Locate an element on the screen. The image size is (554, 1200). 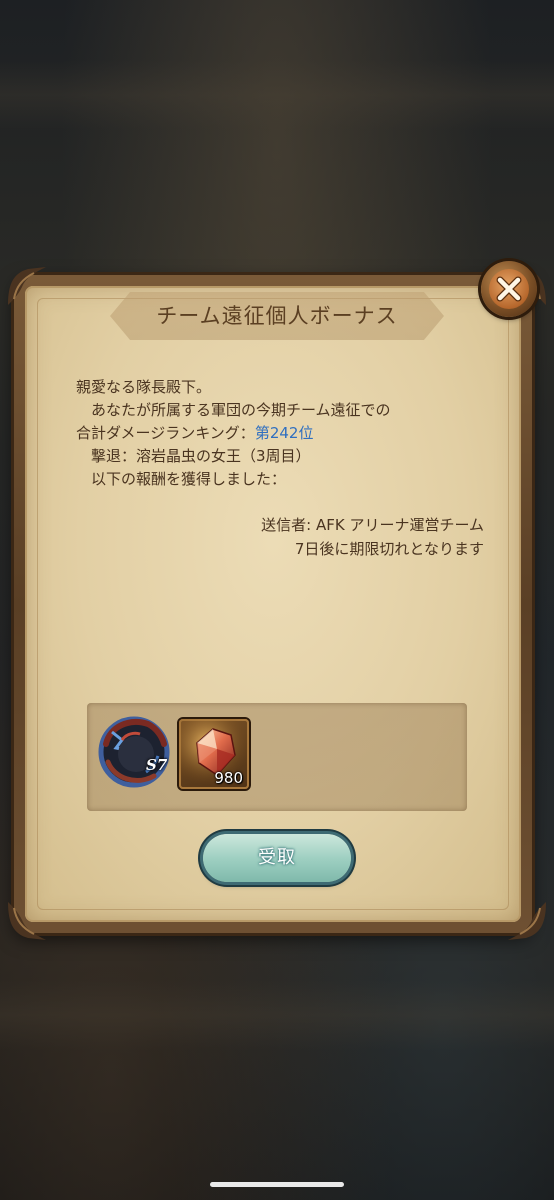
crystal-reward: 980 is located at coordinates (214, 754).